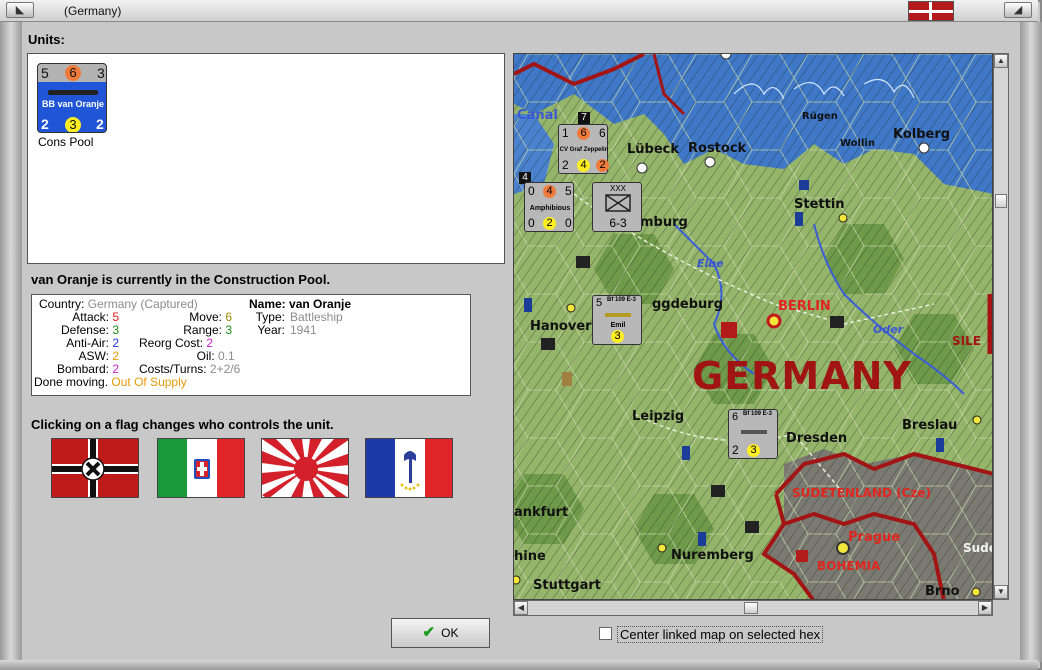  I want to click on counter-graf-zeppelin: 1 6 6 CV Graf Zeppelin 2 4 2, so click(583, 149).